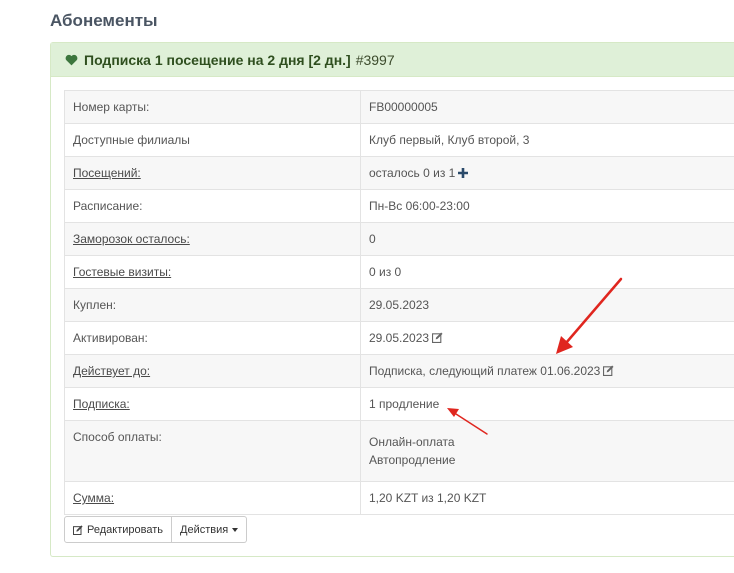 This screenshot has width=734, height=573. What do you see at coordinates (547, 107) in the screenshot?
I see `card-number-value: FB00000005` at bounding box center [547, 107].